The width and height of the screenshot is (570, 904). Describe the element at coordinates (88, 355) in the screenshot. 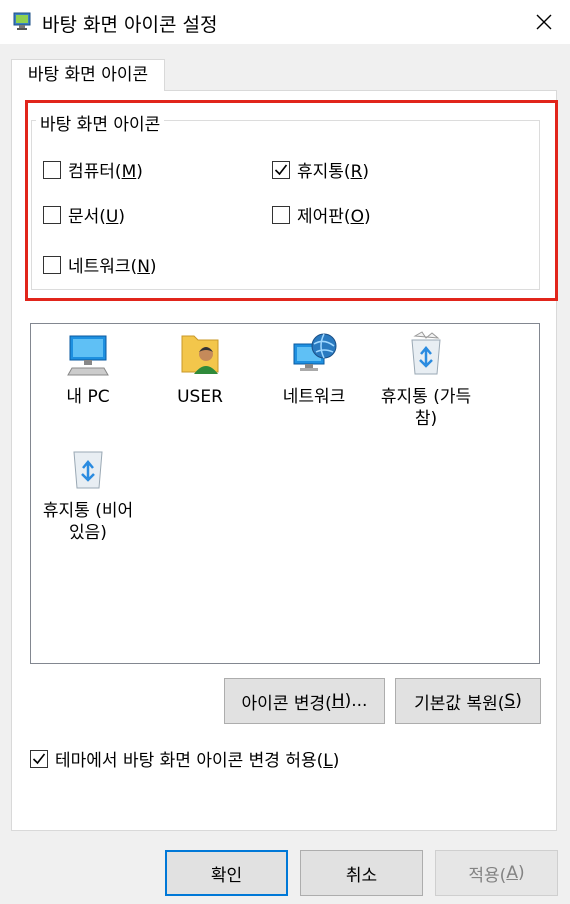

I see `this-pc-icon` at that location.